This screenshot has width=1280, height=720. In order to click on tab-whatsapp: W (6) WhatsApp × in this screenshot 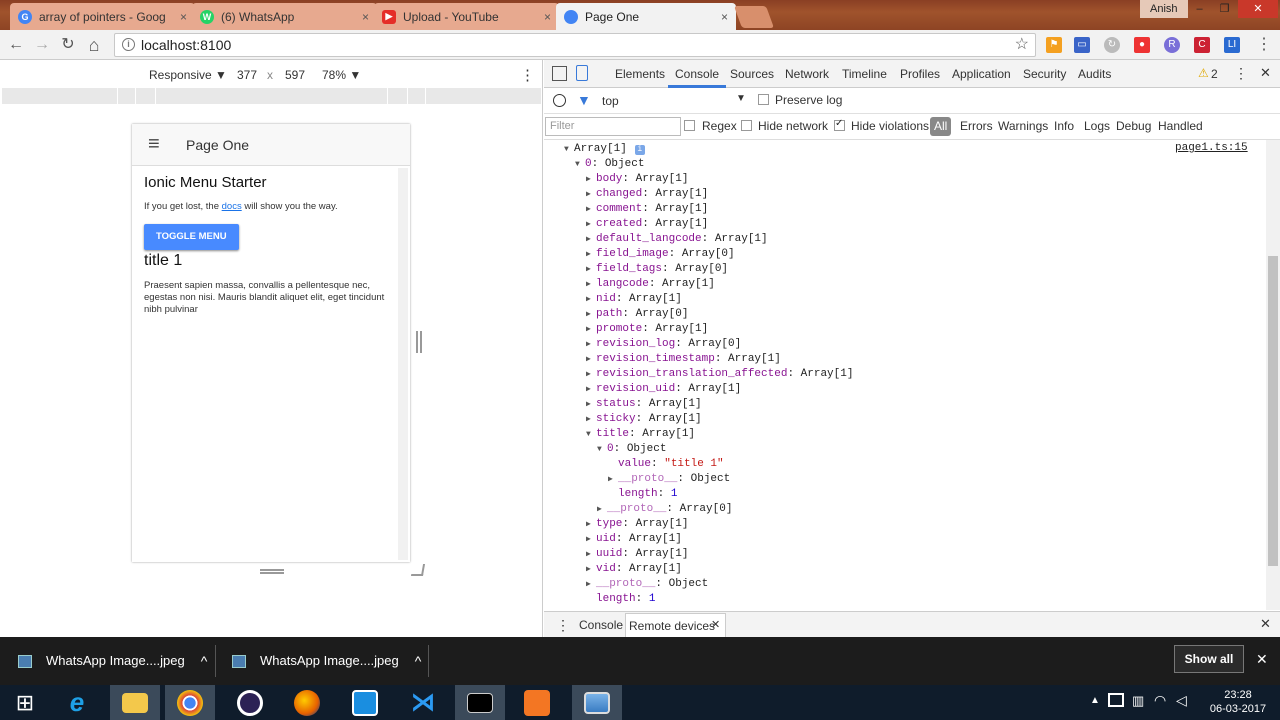, I will do `click(284, 16)`.